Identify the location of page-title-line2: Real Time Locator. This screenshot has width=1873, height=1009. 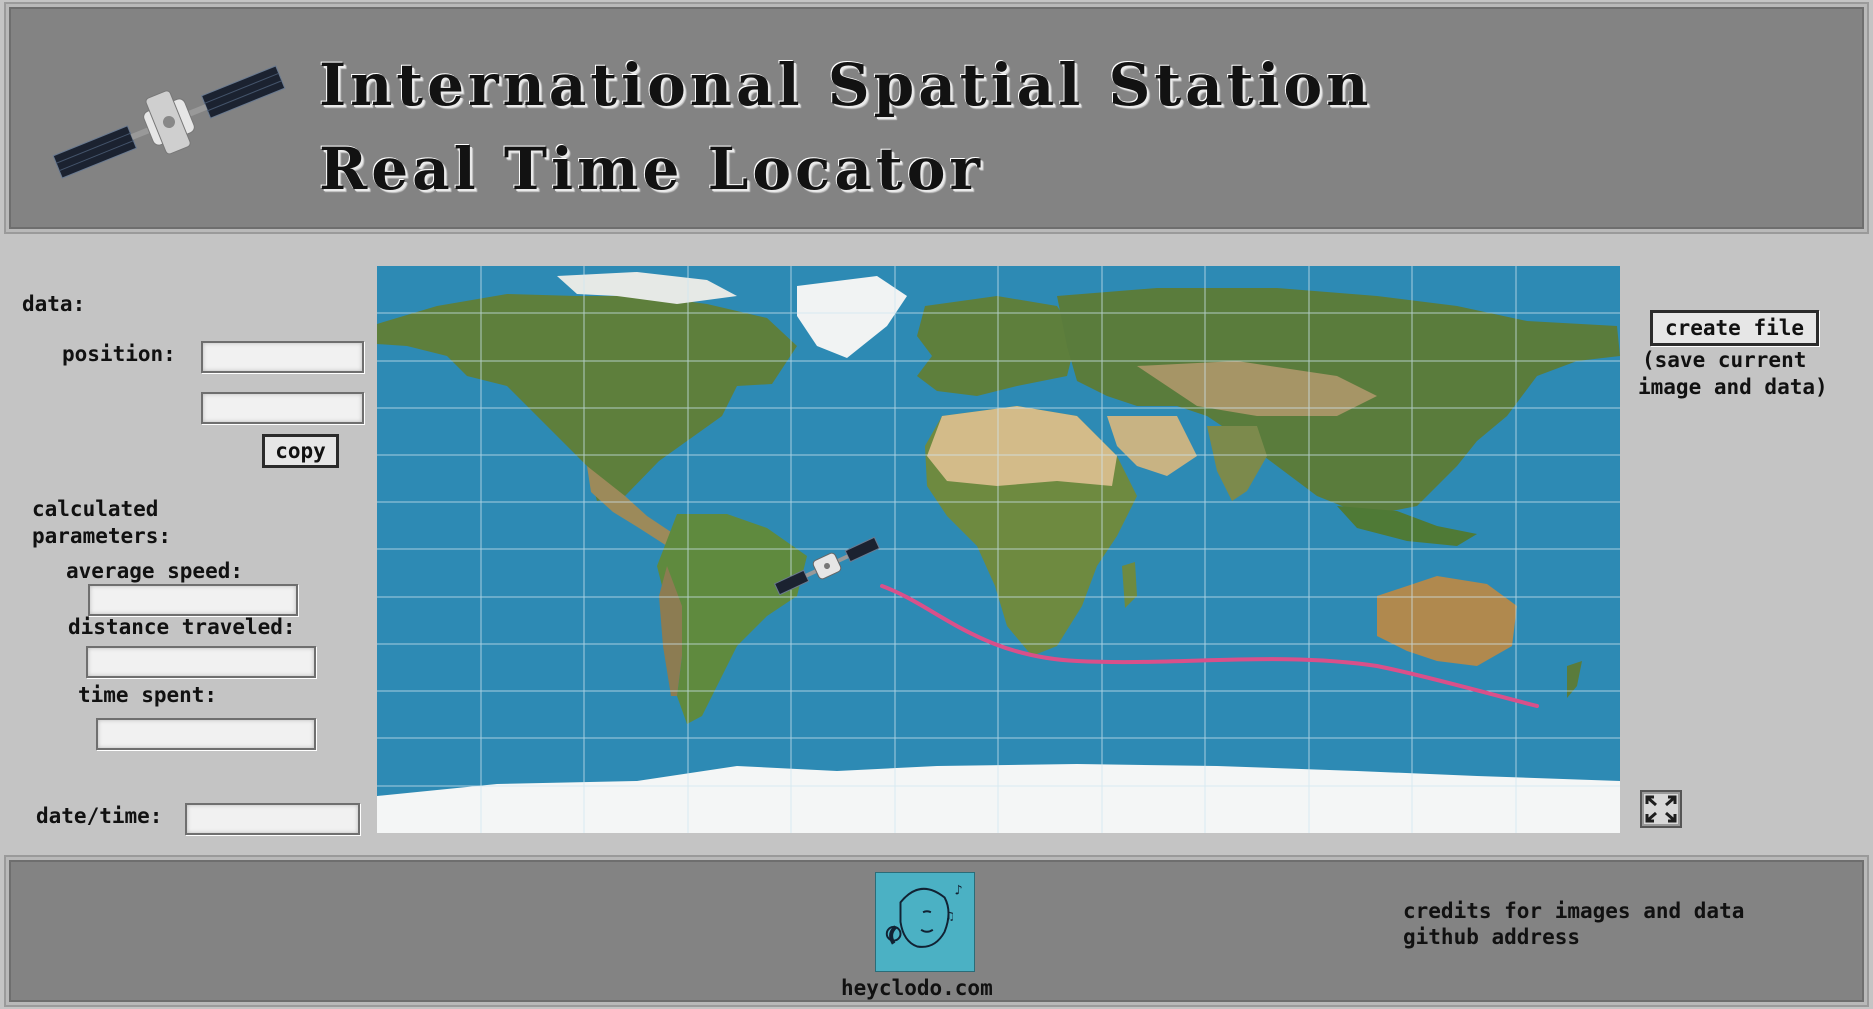
(651, 169).